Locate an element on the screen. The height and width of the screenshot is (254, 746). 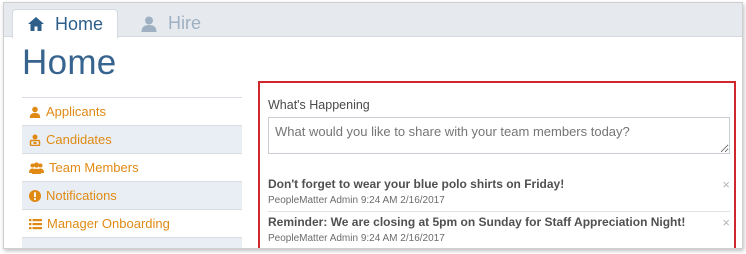
sidebar-item-applicants: Applicants is located at coordinates (132, 112).